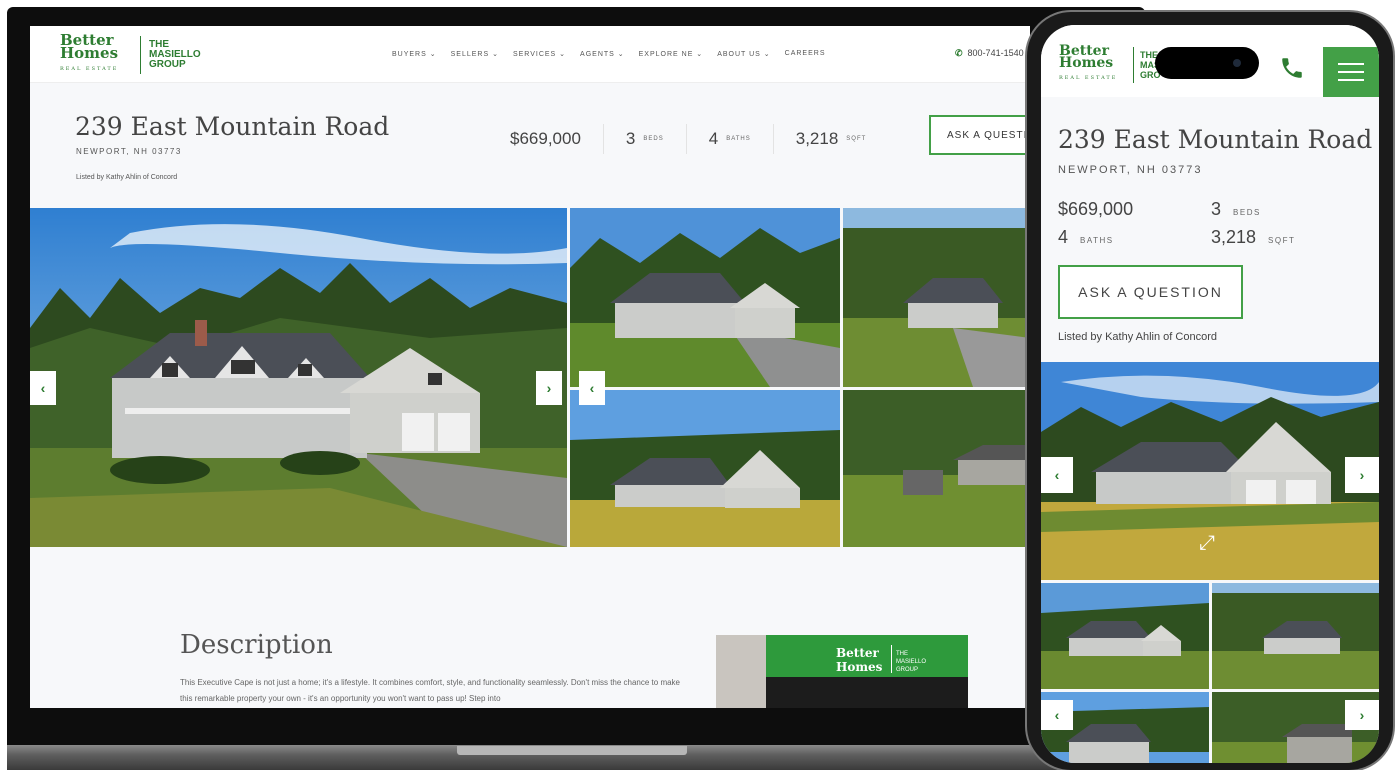 The width and height of the screenshot is (1400, 770). What do you see at coordinates (671, 54) in the screenshot?
I see `nav-explore-ne: EXPLORE NE ⌄` at bounding box center [671, 54].